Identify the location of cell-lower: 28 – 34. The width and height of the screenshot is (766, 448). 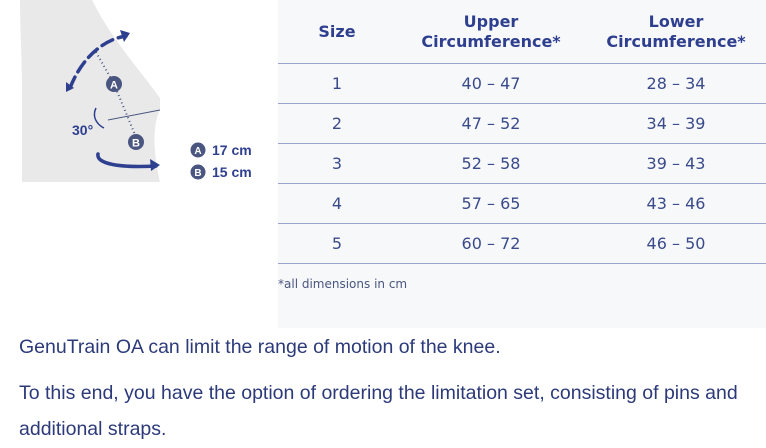
(676, 83).